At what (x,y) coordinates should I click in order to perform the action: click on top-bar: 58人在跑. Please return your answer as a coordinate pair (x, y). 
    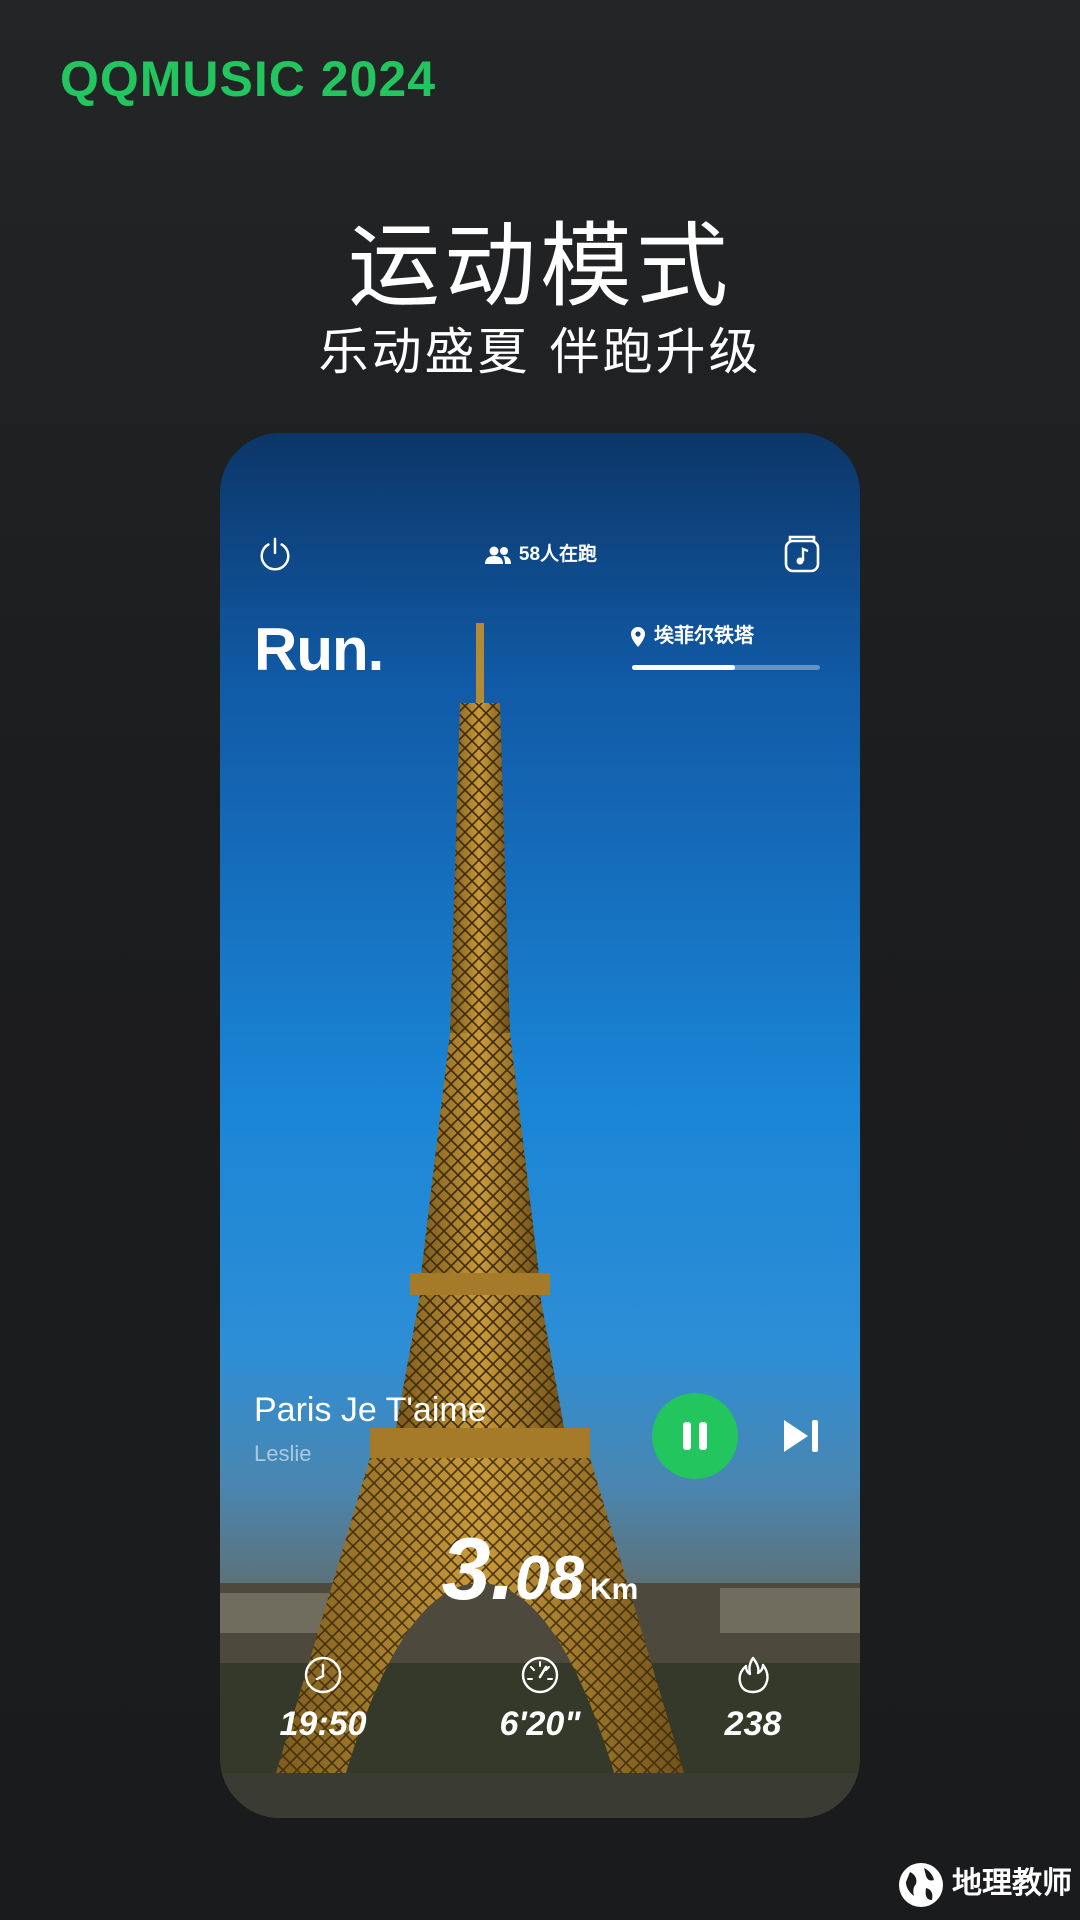
    Looking at the image, I should click on (540, 553).